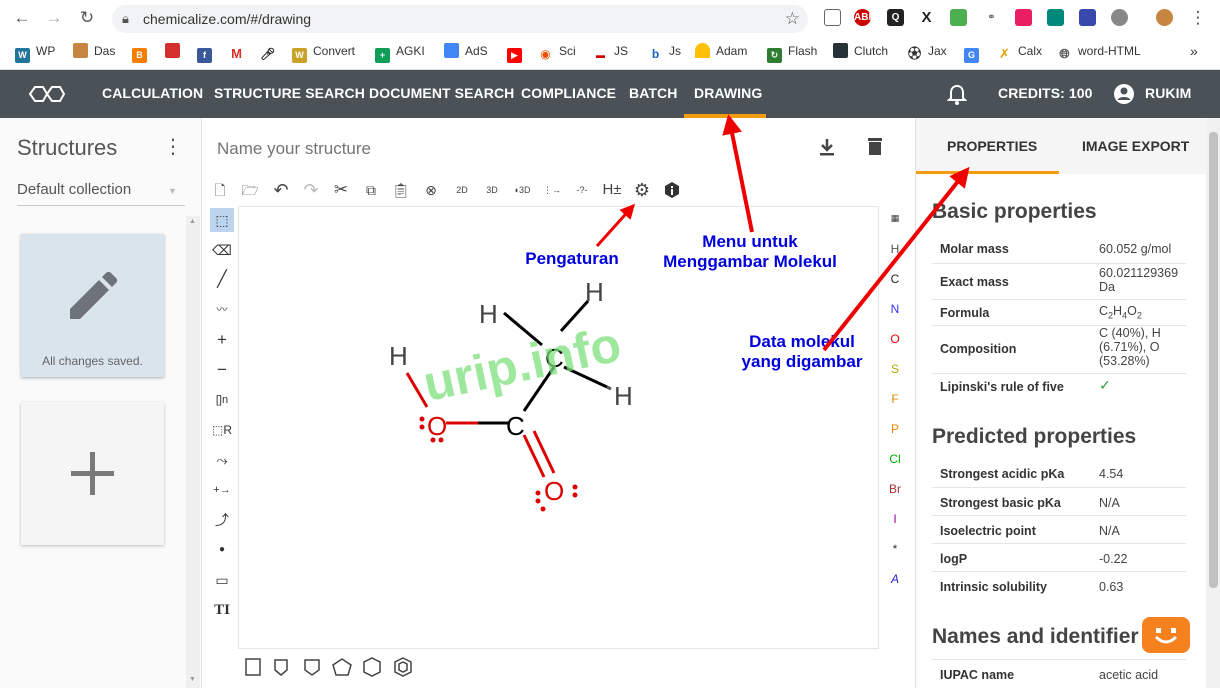 The image size is (1220, 688). Describe the element at coordinates (1164, 17) in the screenshot. I see `profile-avatar` at that location.